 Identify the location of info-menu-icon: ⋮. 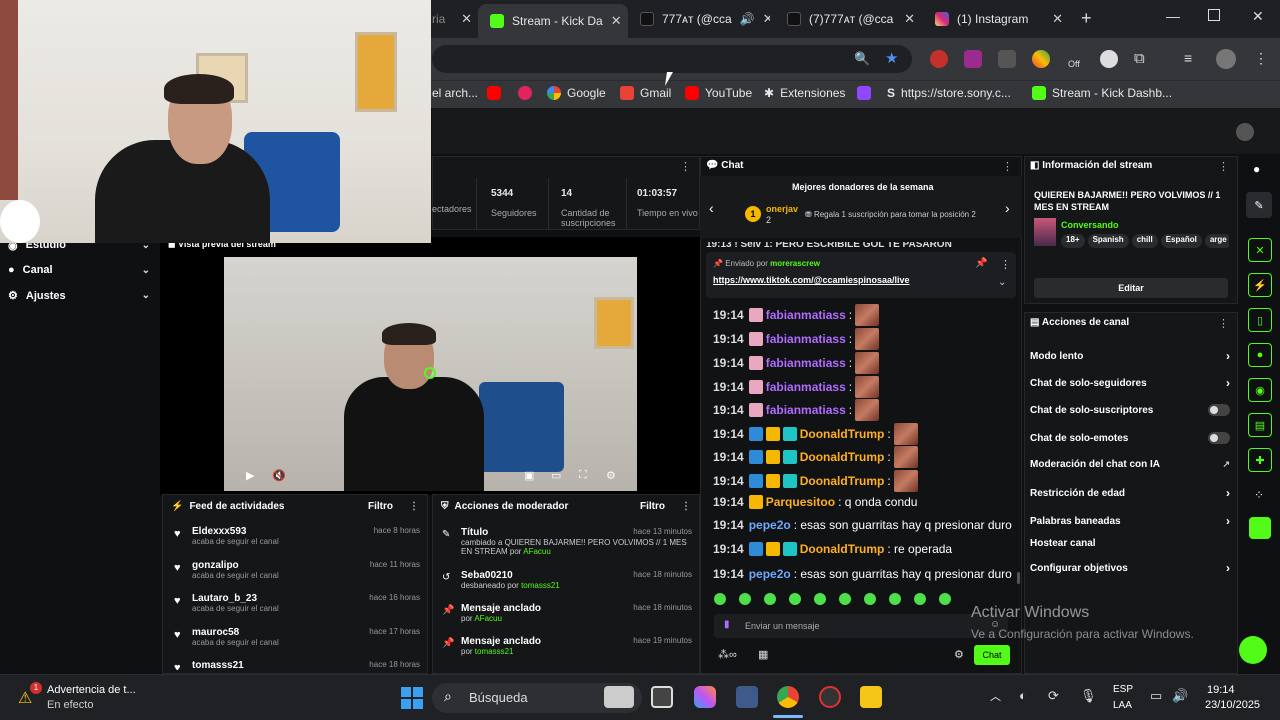
(1223, 166).